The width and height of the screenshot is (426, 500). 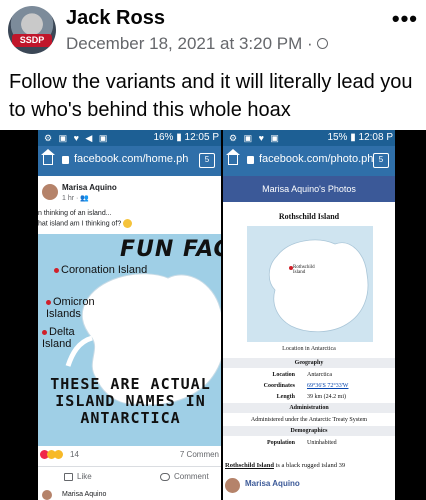 What do you see at coordinates (32, 30) in the screenshot?
I see `author-avatar: SSDP` at bounding box center [32, 30].